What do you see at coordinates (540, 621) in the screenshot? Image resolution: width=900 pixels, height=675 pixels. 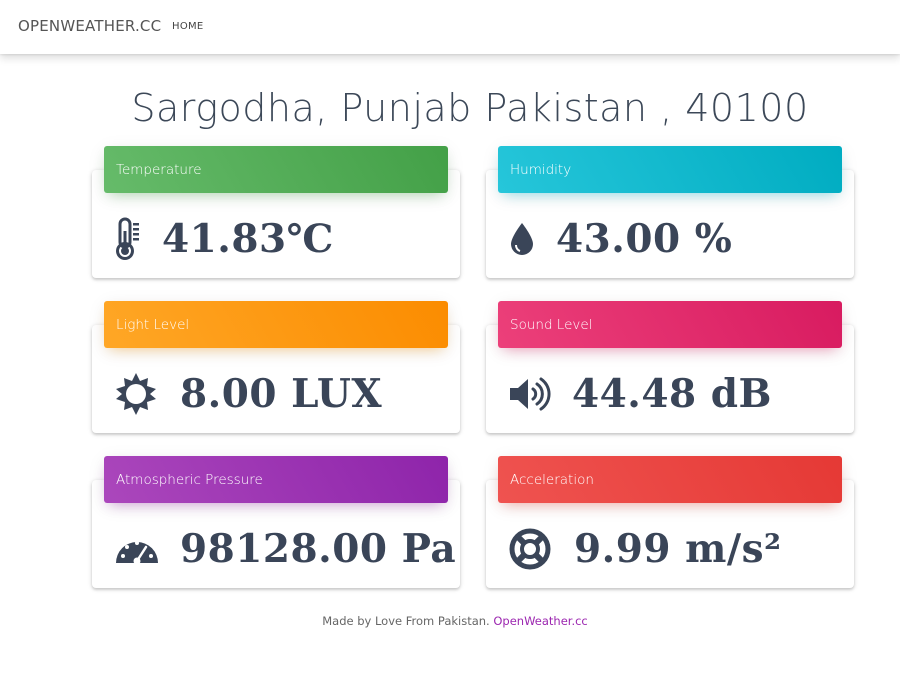 I see `footer-link: OpenWeather.cc` at bounding box center [540, 621].